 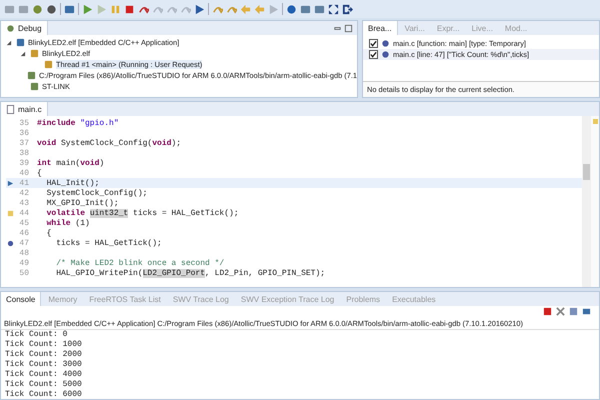 What do you see at coordinates (44, 385) in the screenshot?
I see `console-output-line: Tick Count: 5000` at bounding box center [44, 385].